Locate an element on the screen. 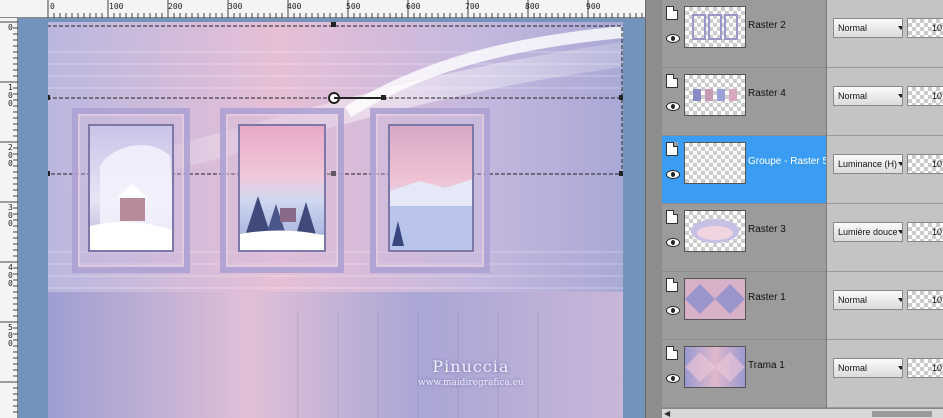 This screenshot has height=418, width=943. ruler-top-label: 800 is located at coordinates (532, 6).